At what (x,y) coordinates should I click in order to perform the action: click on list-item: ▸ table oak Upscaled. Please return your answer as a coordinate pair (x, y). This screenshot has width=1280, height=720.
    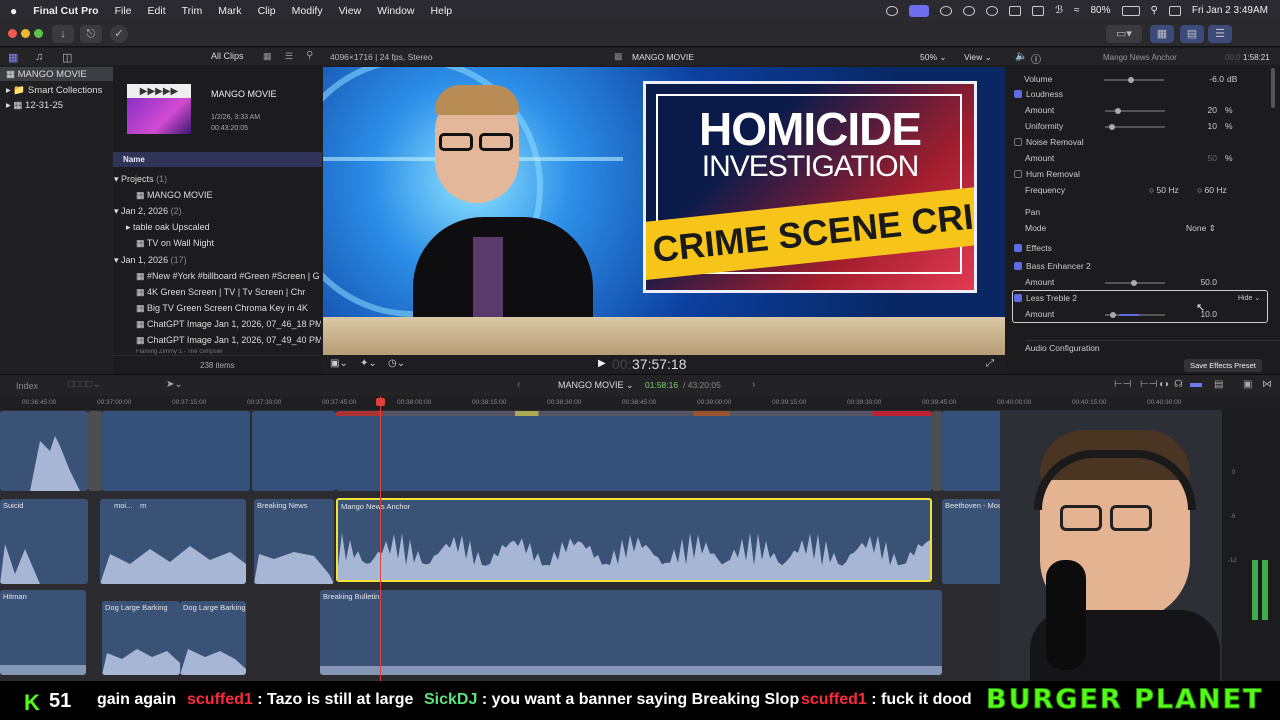
    Looking at the image, I should click on (217, 227).